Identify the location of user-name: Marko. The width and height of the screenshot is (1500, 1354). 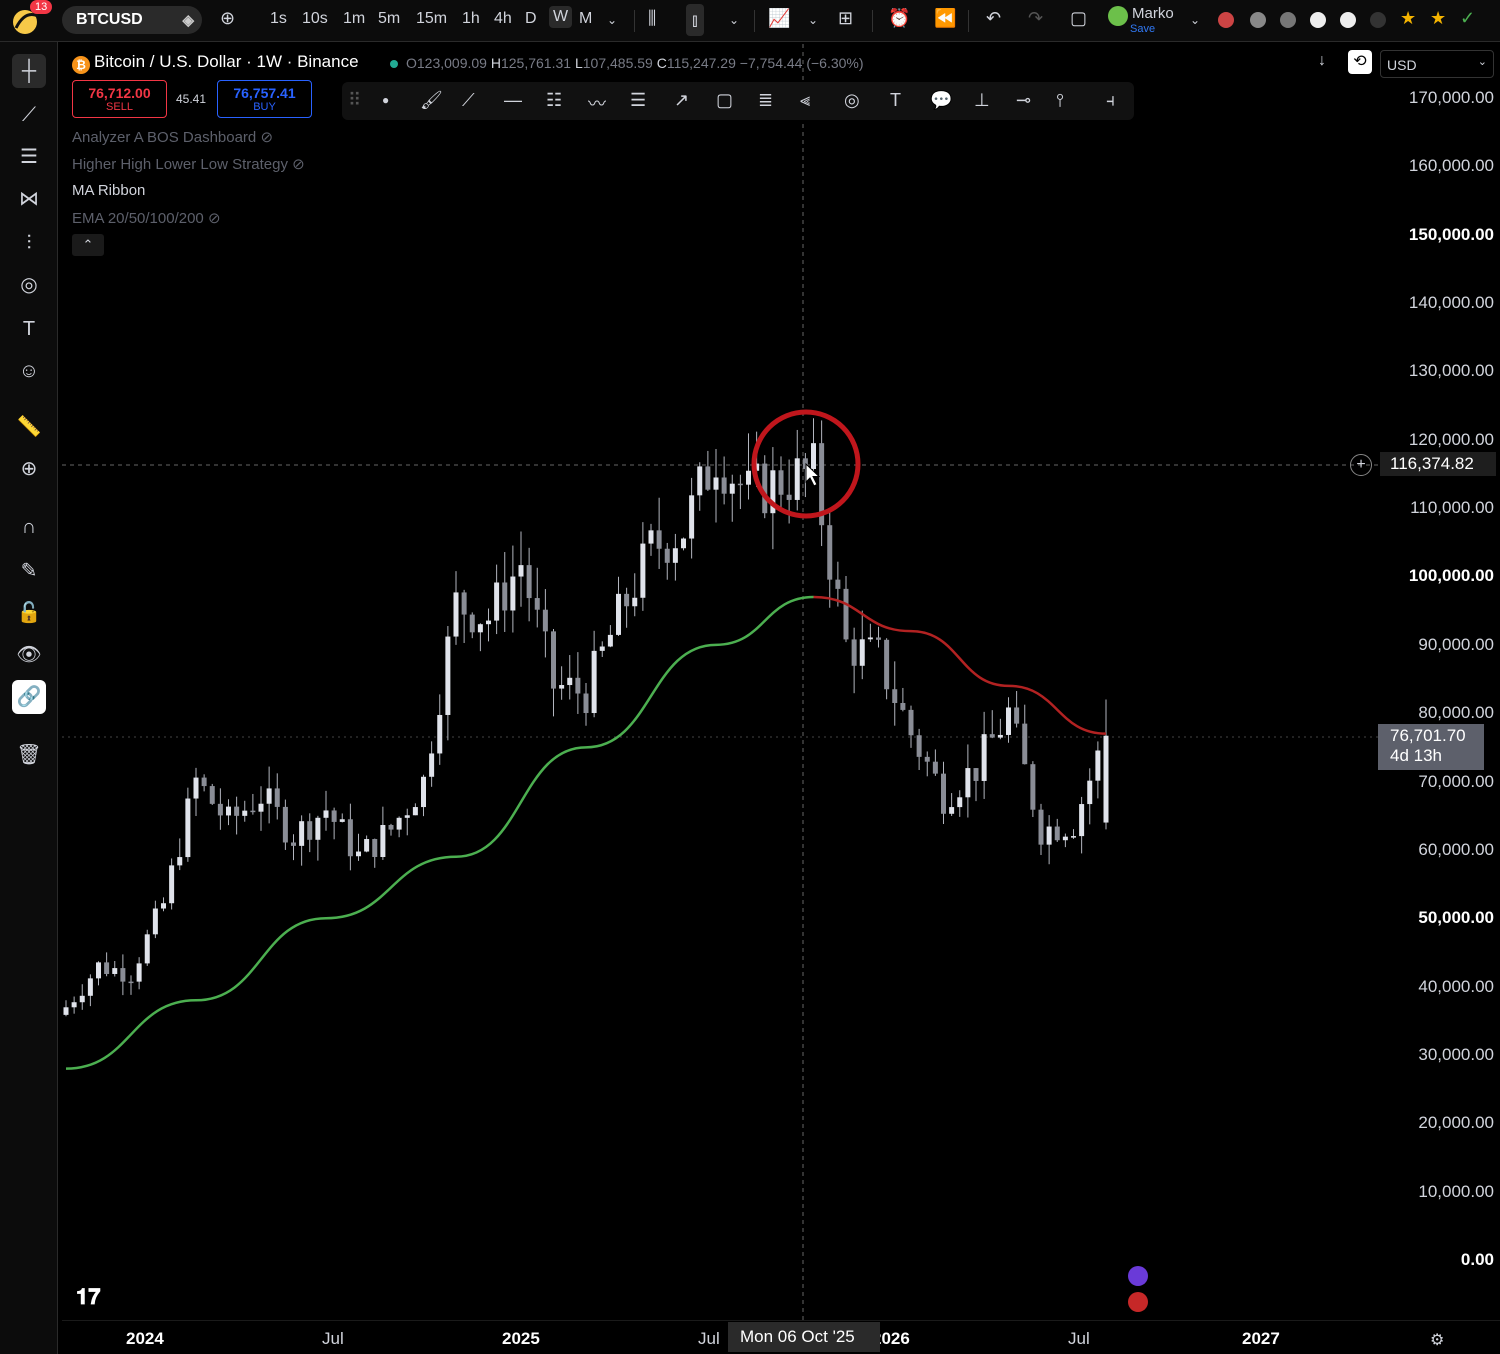
(1153, 13).